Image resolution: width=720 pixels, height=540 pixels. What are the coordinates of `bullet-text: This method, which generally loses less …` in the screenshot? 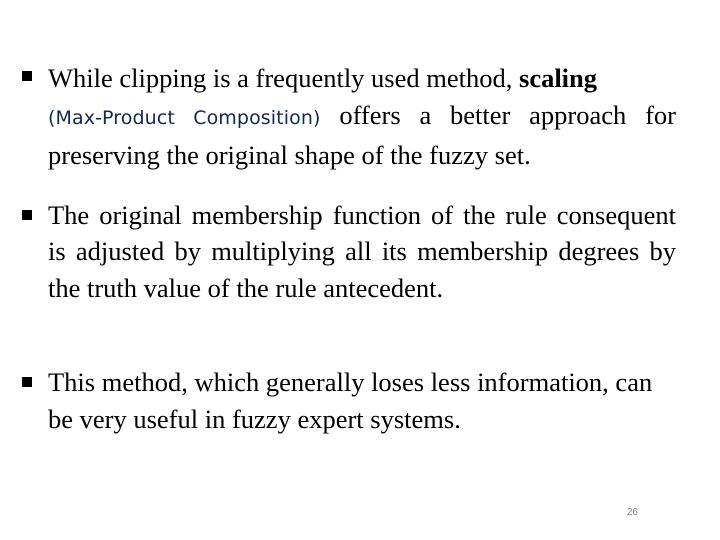 It's located at (350, 400).